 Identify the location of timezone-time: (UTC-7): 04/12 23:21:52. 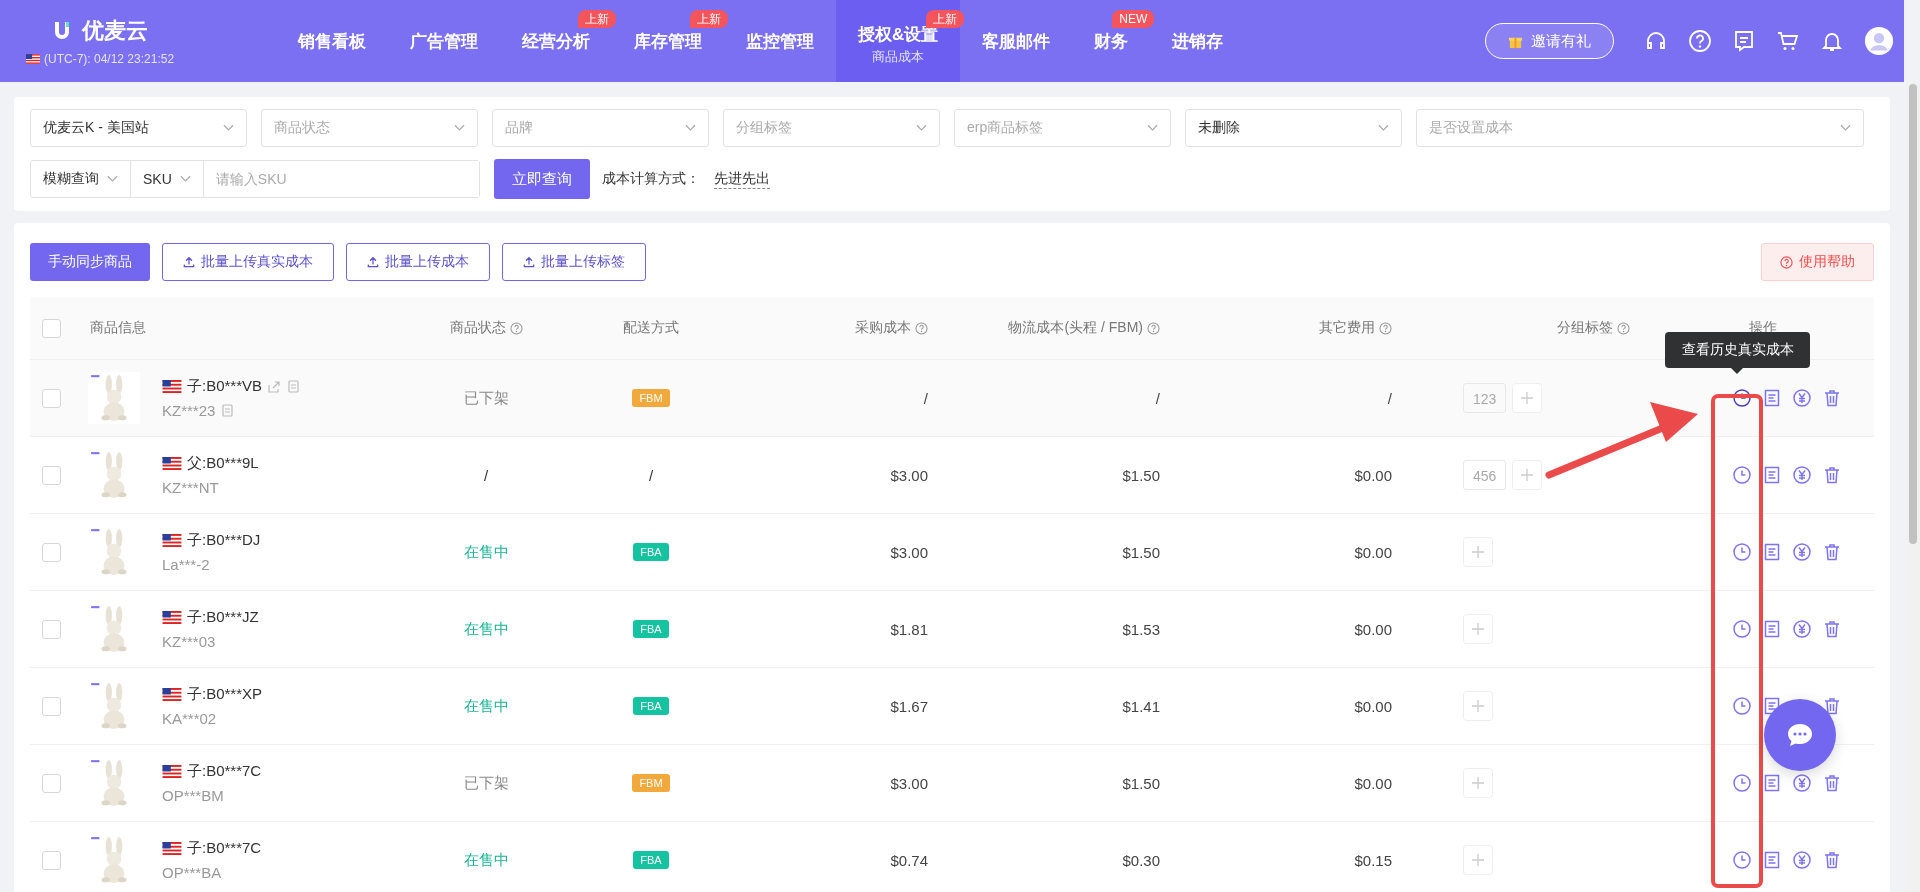
(109, 59).